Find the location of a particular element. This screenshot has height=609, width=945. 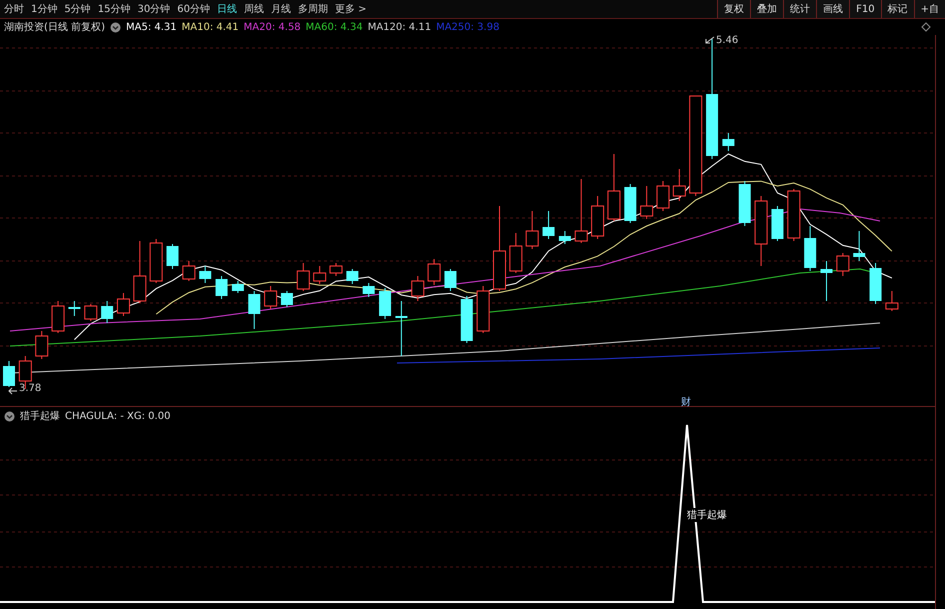

high-price-label: 5.46 is located at coordinates (727, 40).